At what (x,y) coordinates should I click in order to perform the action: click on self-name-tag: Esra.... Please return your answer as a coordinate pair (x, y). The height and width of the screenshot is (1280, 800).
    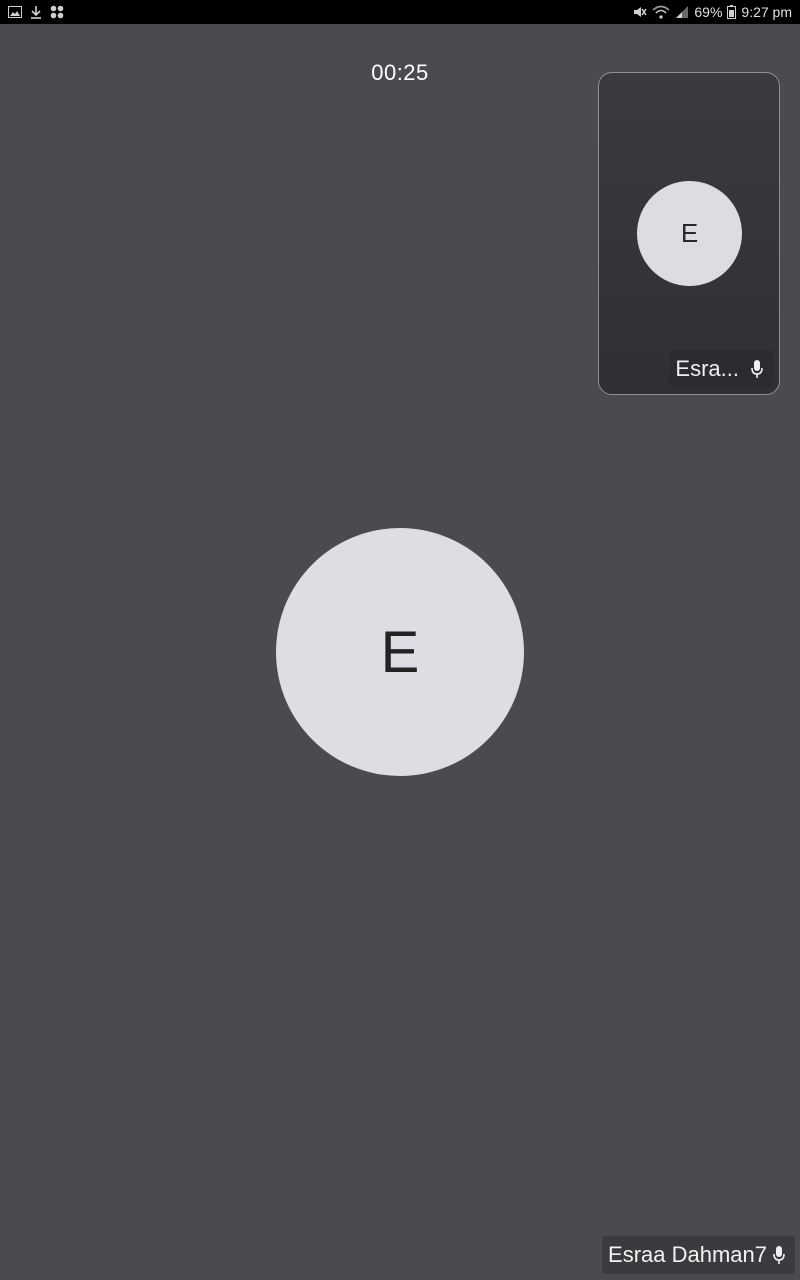
    Looking at the image, I should click on (721, 369).